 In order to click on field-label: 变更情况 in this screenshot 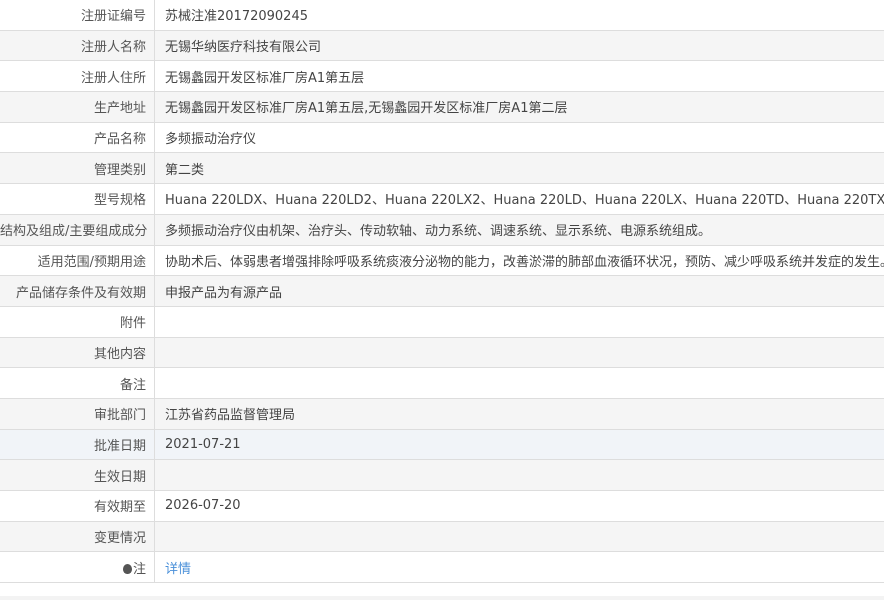, I will do `click(77, 537)`.